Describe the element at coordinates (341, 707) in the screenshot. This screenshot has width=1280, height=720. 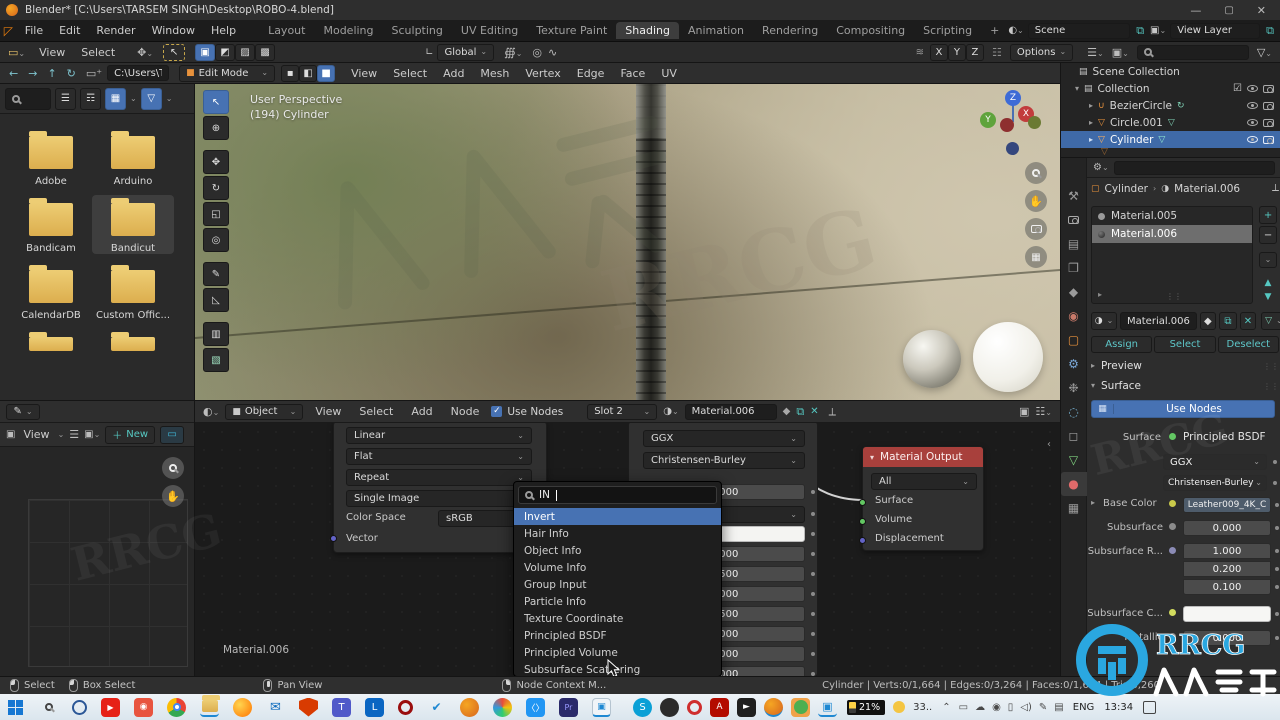
I see `teams-icon: T` at that location.